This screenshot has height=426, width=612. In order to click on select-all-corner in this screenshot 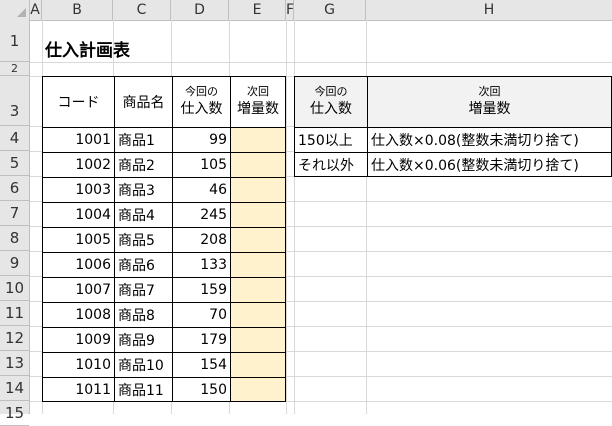, I will do `click(15, 10)`.